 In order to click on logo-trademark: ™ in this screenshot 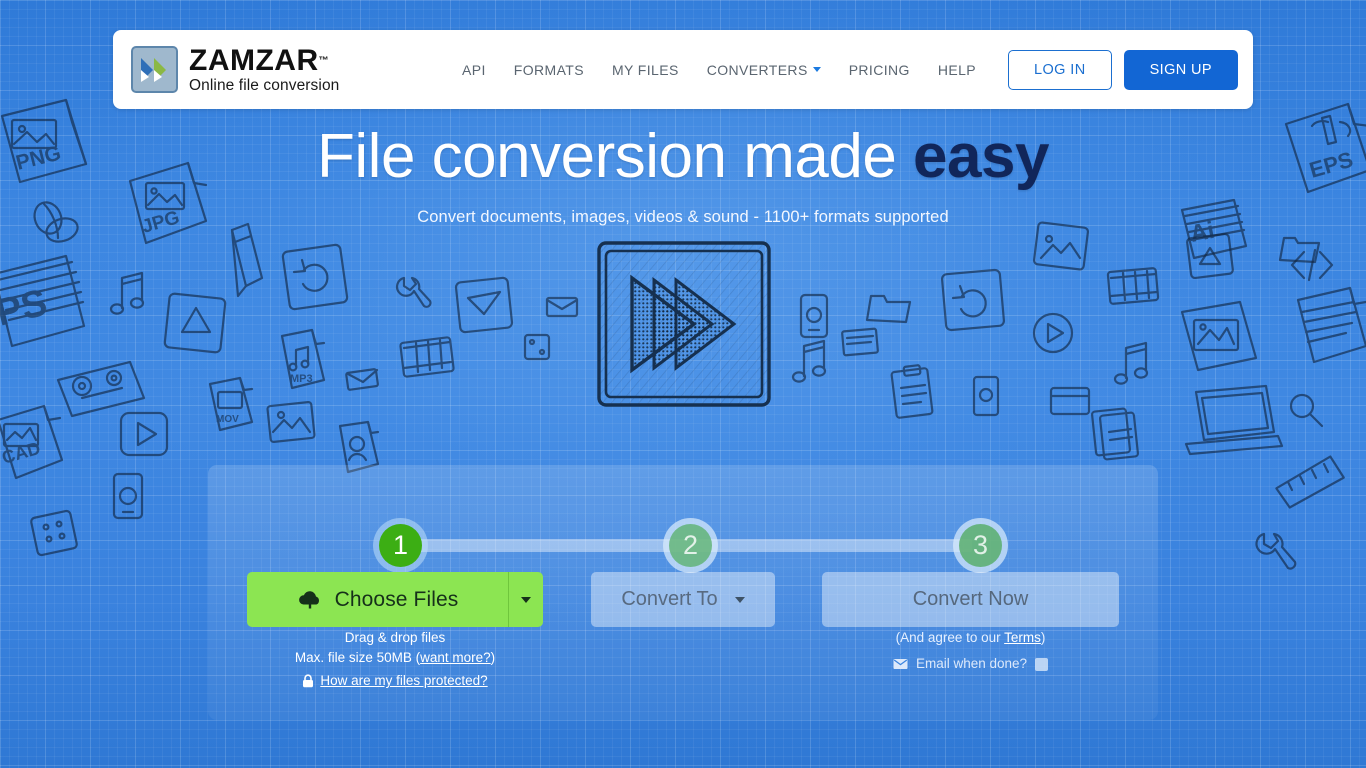, I will do `click(323, 61)`.